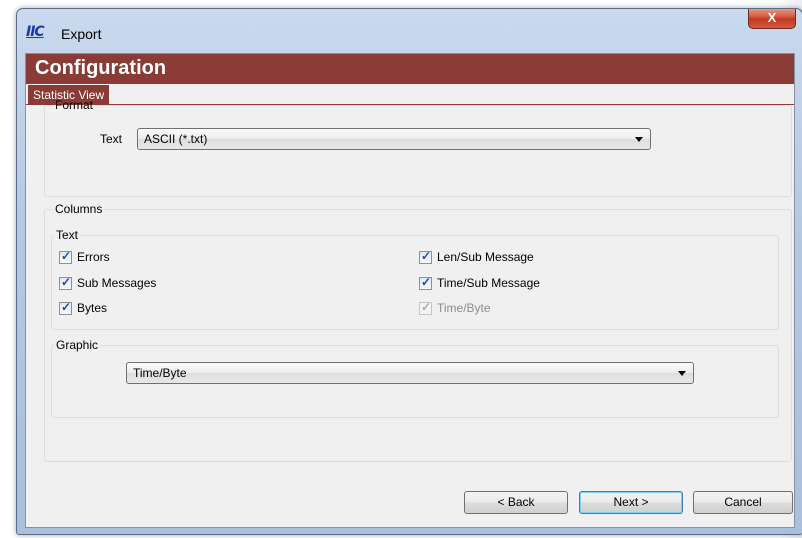 This screenshot has height=538, width=802. I want to click on close-button: X, so click(772, 19).